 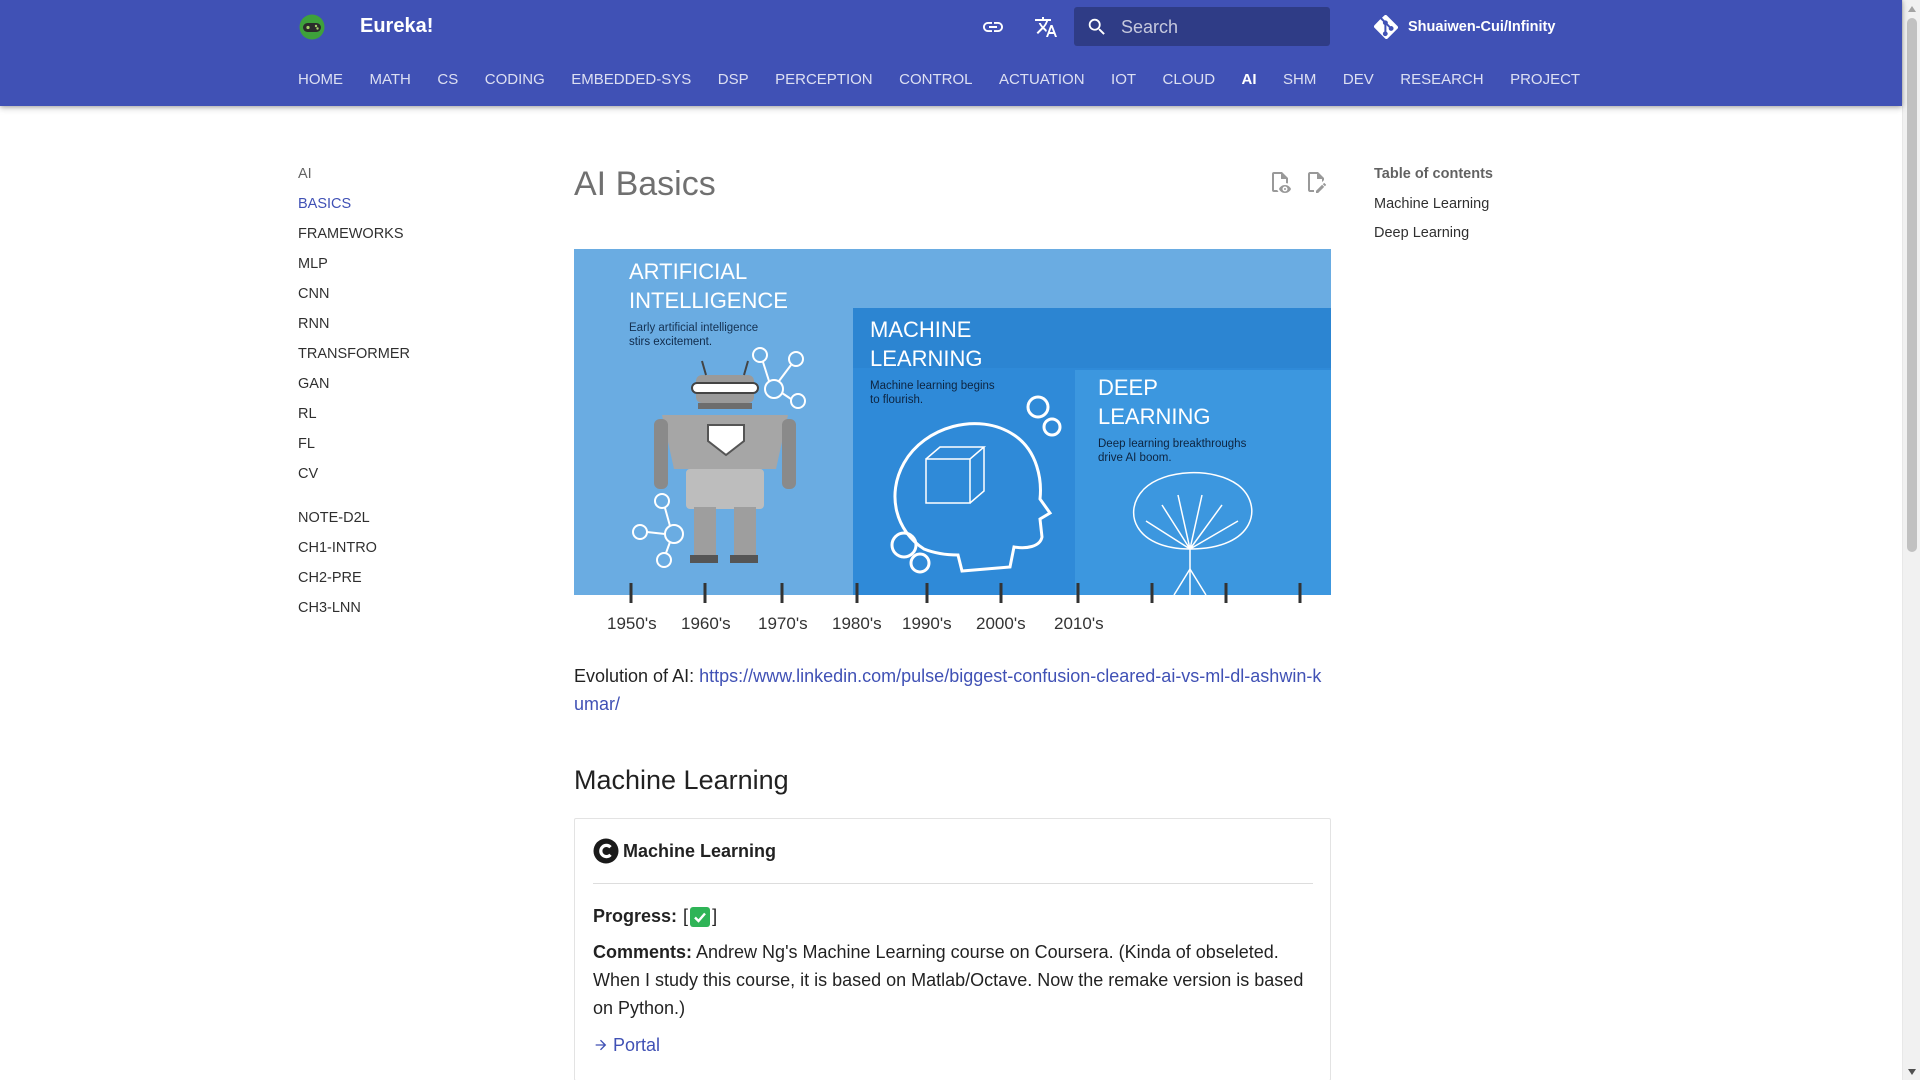 I want to click on progress-row: Progress: [ ], so click(x=954, y=916).